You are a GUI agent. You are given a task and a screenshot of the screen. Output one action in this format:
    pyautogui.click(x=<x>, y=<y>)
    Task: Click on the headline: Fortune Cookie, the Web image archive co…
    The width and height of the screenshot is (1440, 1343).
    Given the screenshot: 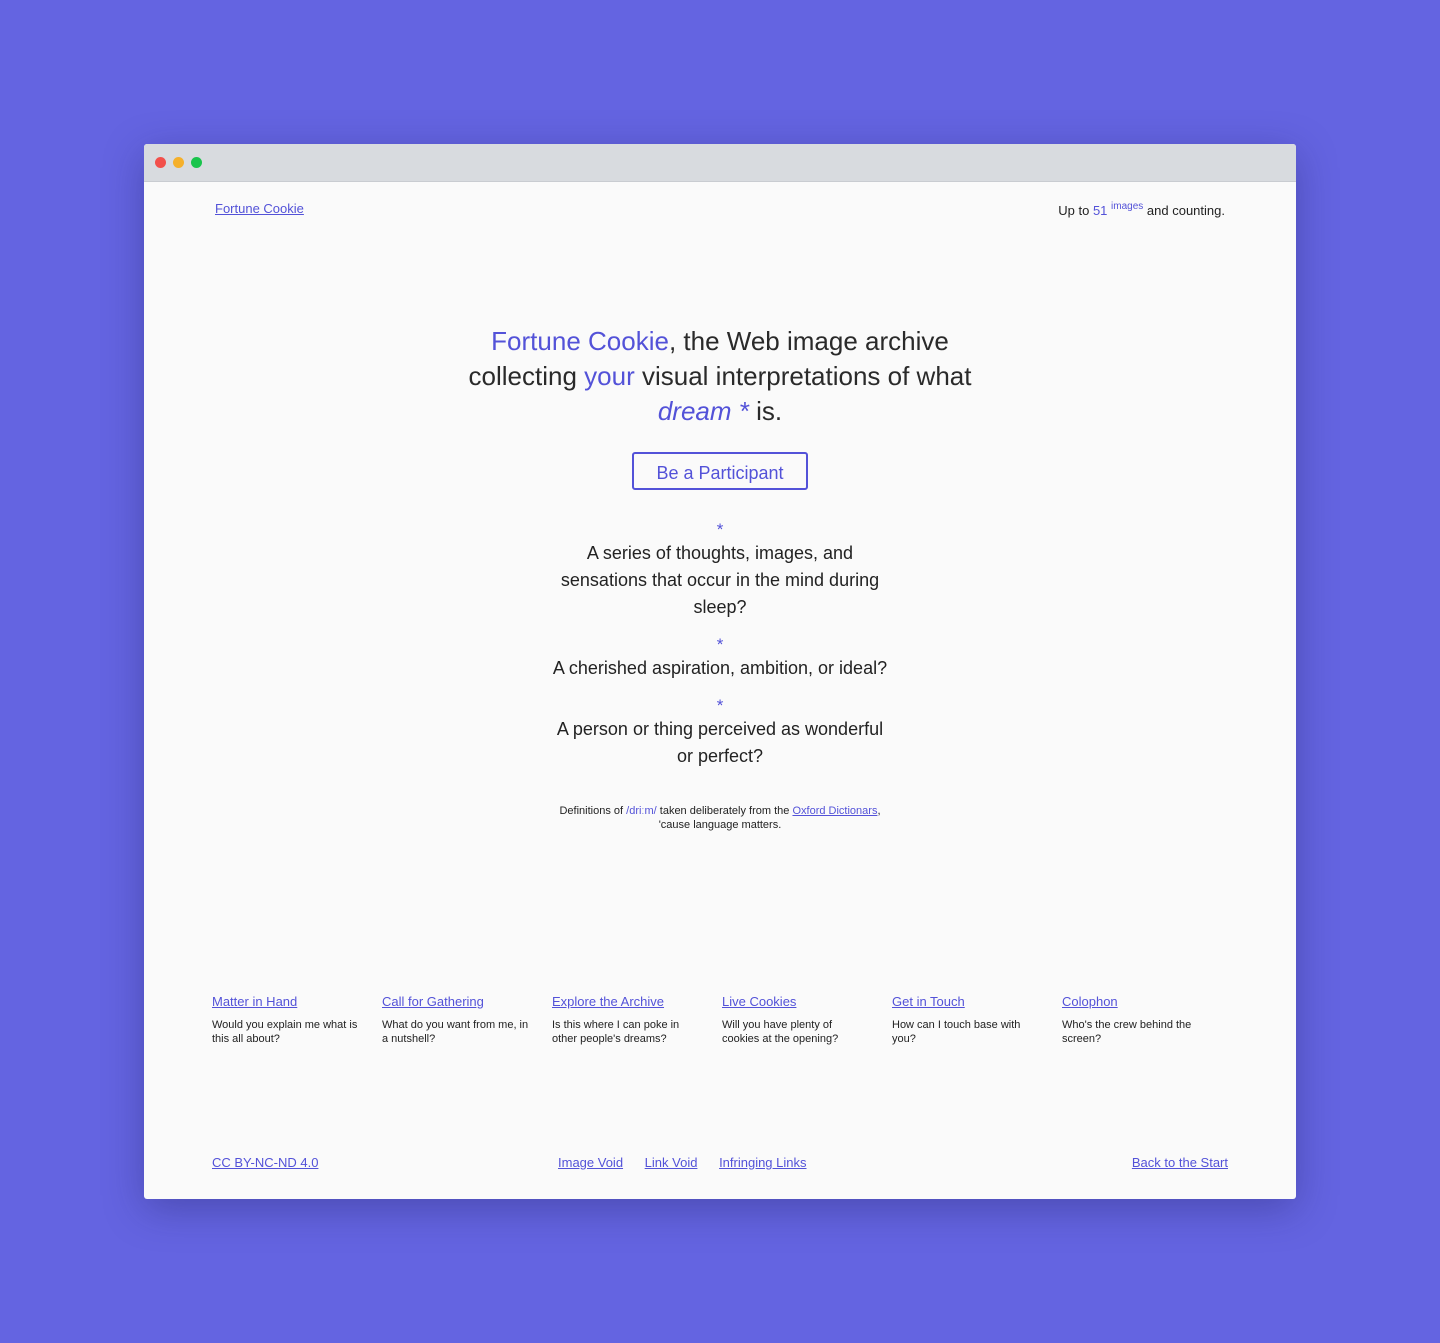 What is the action you would take?
    pyautogui.click(x=720, y=376)
    